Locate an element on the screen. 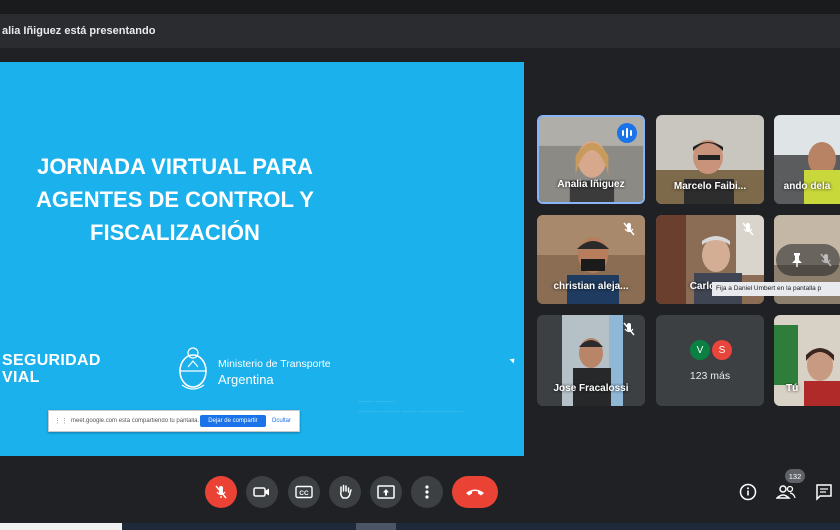 This screenshot has height=530, width=840. present-now-button is located at coordinates (386, 492).